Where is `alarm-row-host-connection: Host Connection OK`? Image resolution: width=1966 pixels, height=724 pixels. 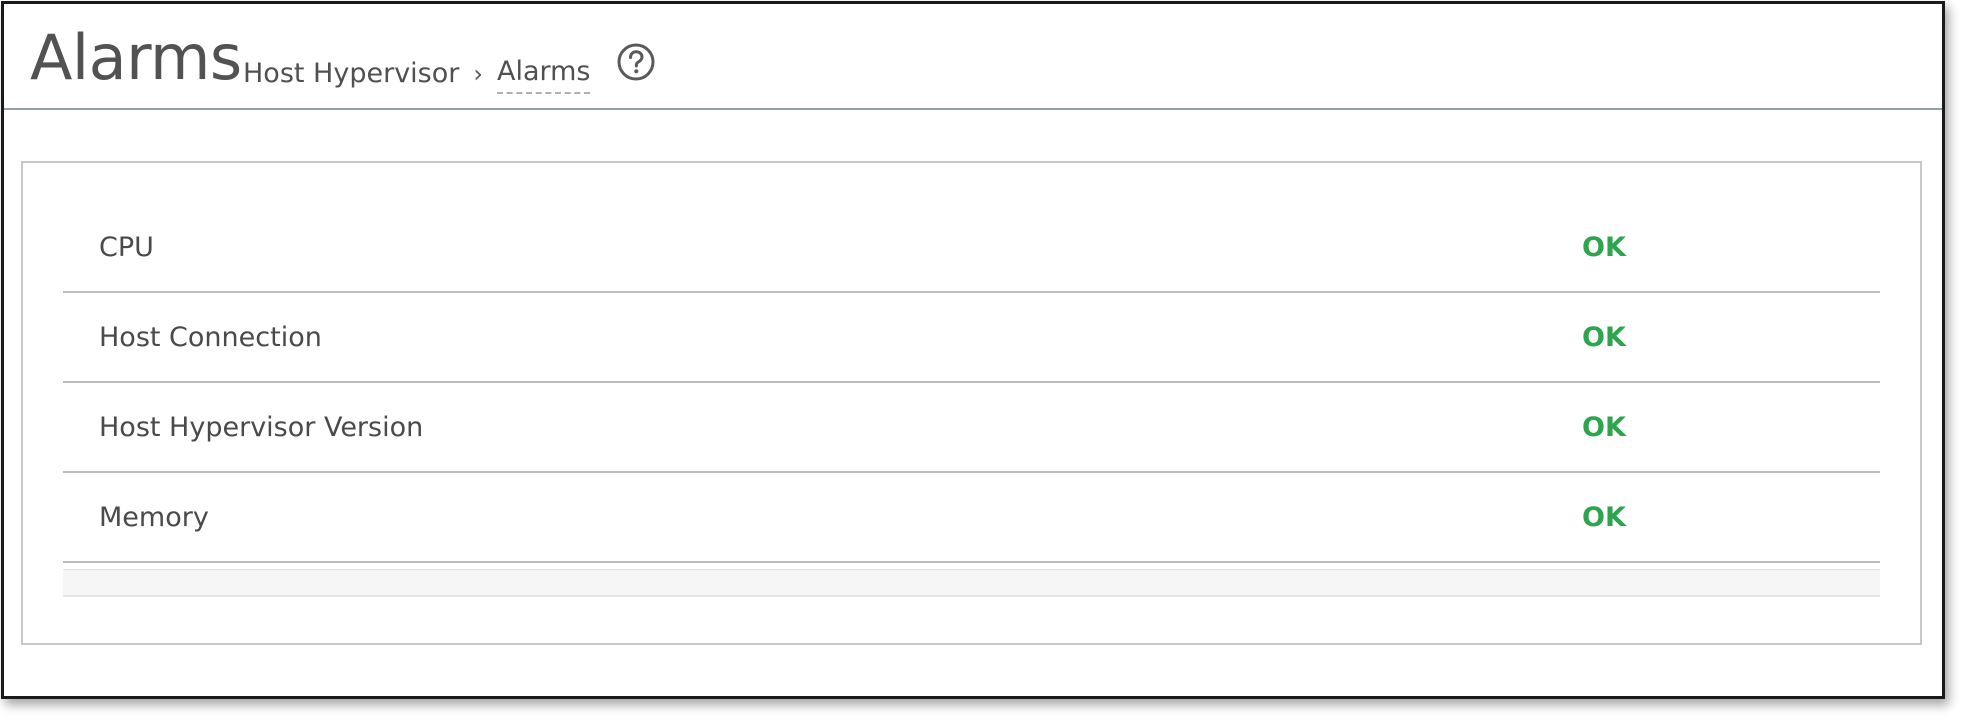 alarm-row-host-connection: Host Connection OK is located at coordinates (971, 338).